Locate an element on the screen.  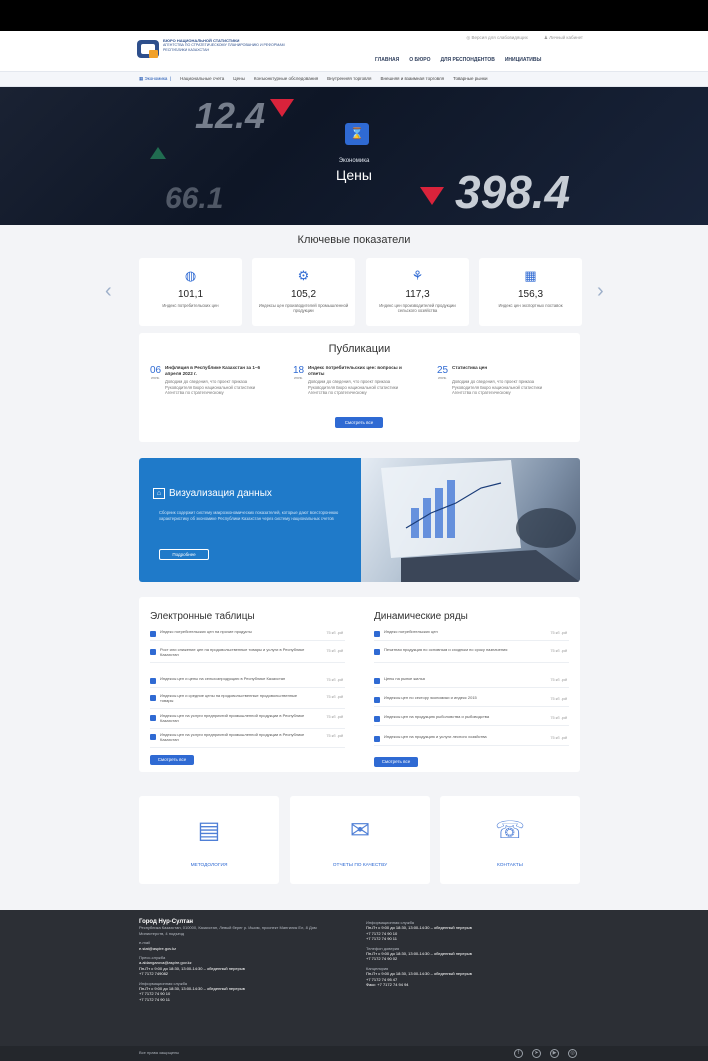
publication-day: 25 is located at coordinates (443, 370).